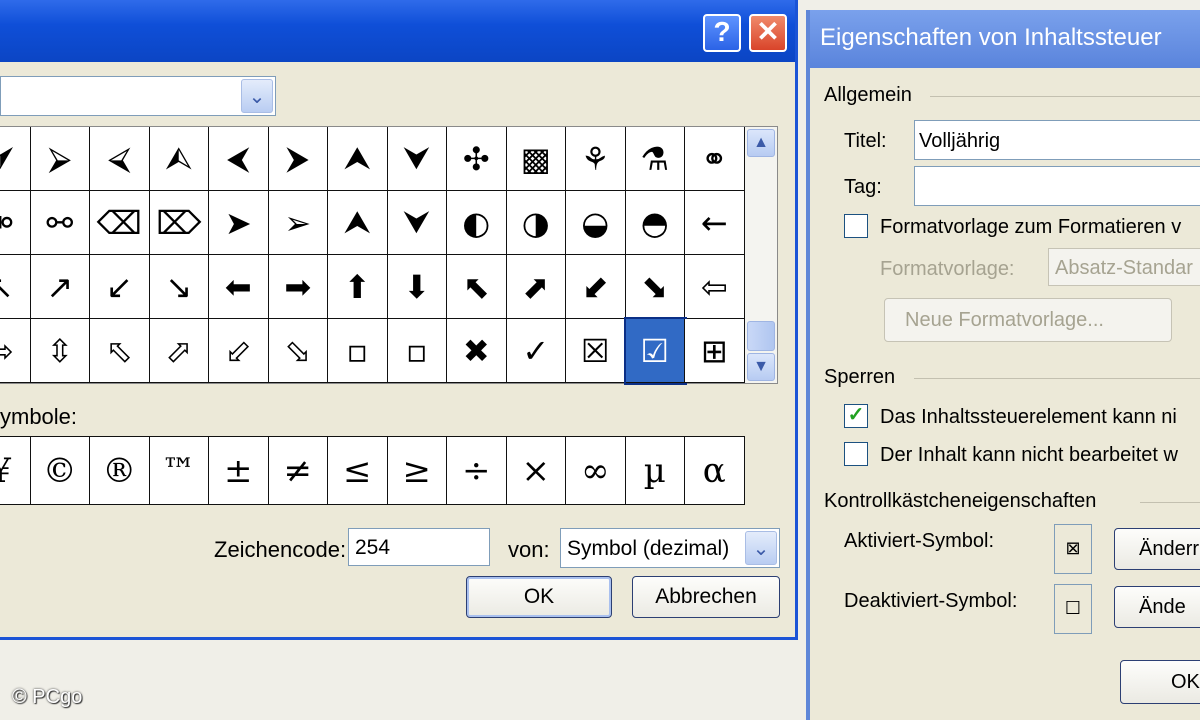 Image resolution: width=1200 pixels, height=720 pixels. I want to click on format-style-select: Absatz-Standar, so click(1124, 267).